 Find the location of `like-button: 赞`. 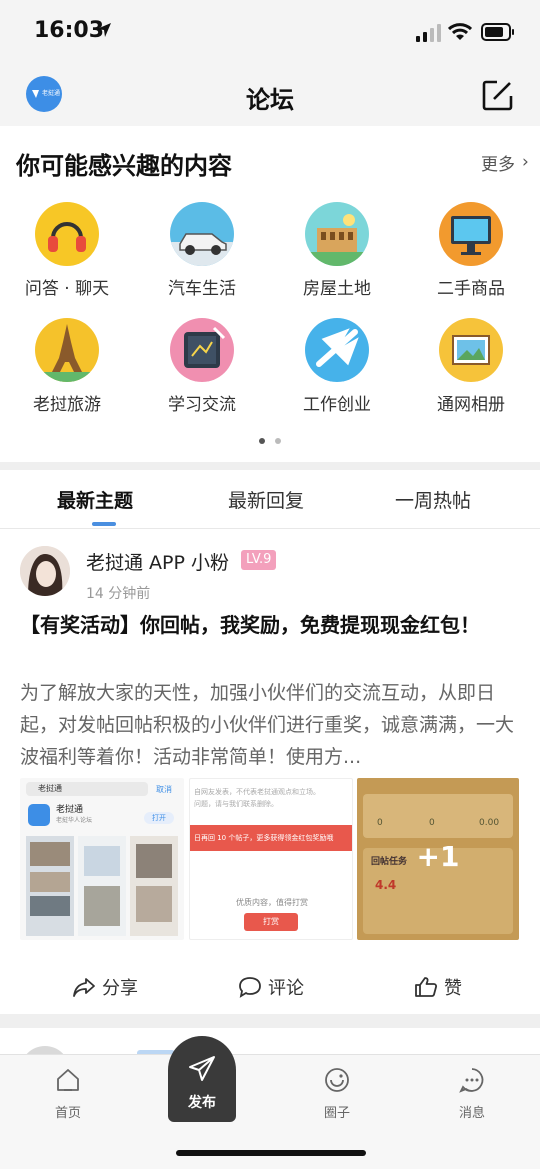

like-button: 赞 is located at coordinates (438, 987).